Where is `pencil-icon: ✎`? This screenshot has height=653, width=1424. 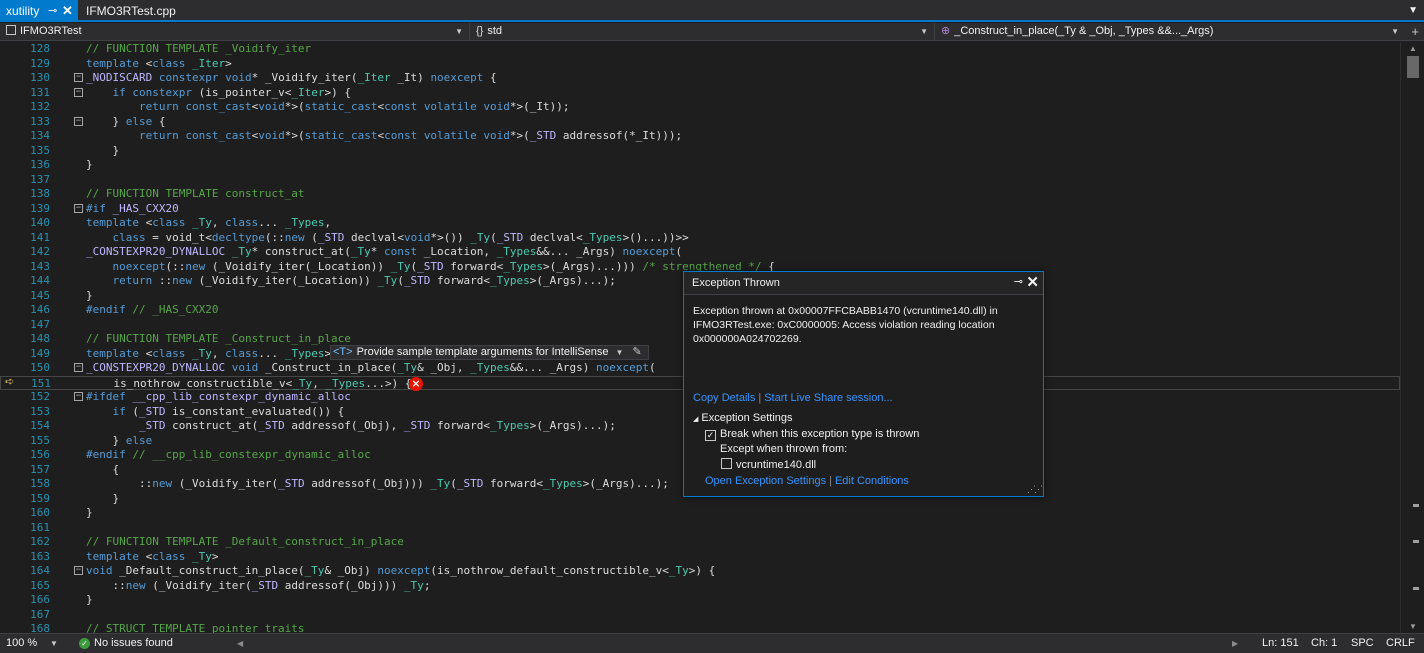
pencil-icon: ✎ is located at coordinates (637, 352).